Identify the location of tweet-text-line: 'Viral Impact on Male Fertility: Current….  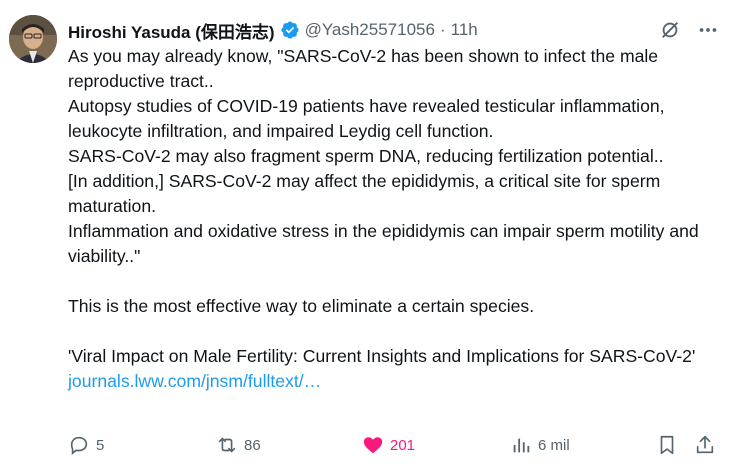
(382, 356).